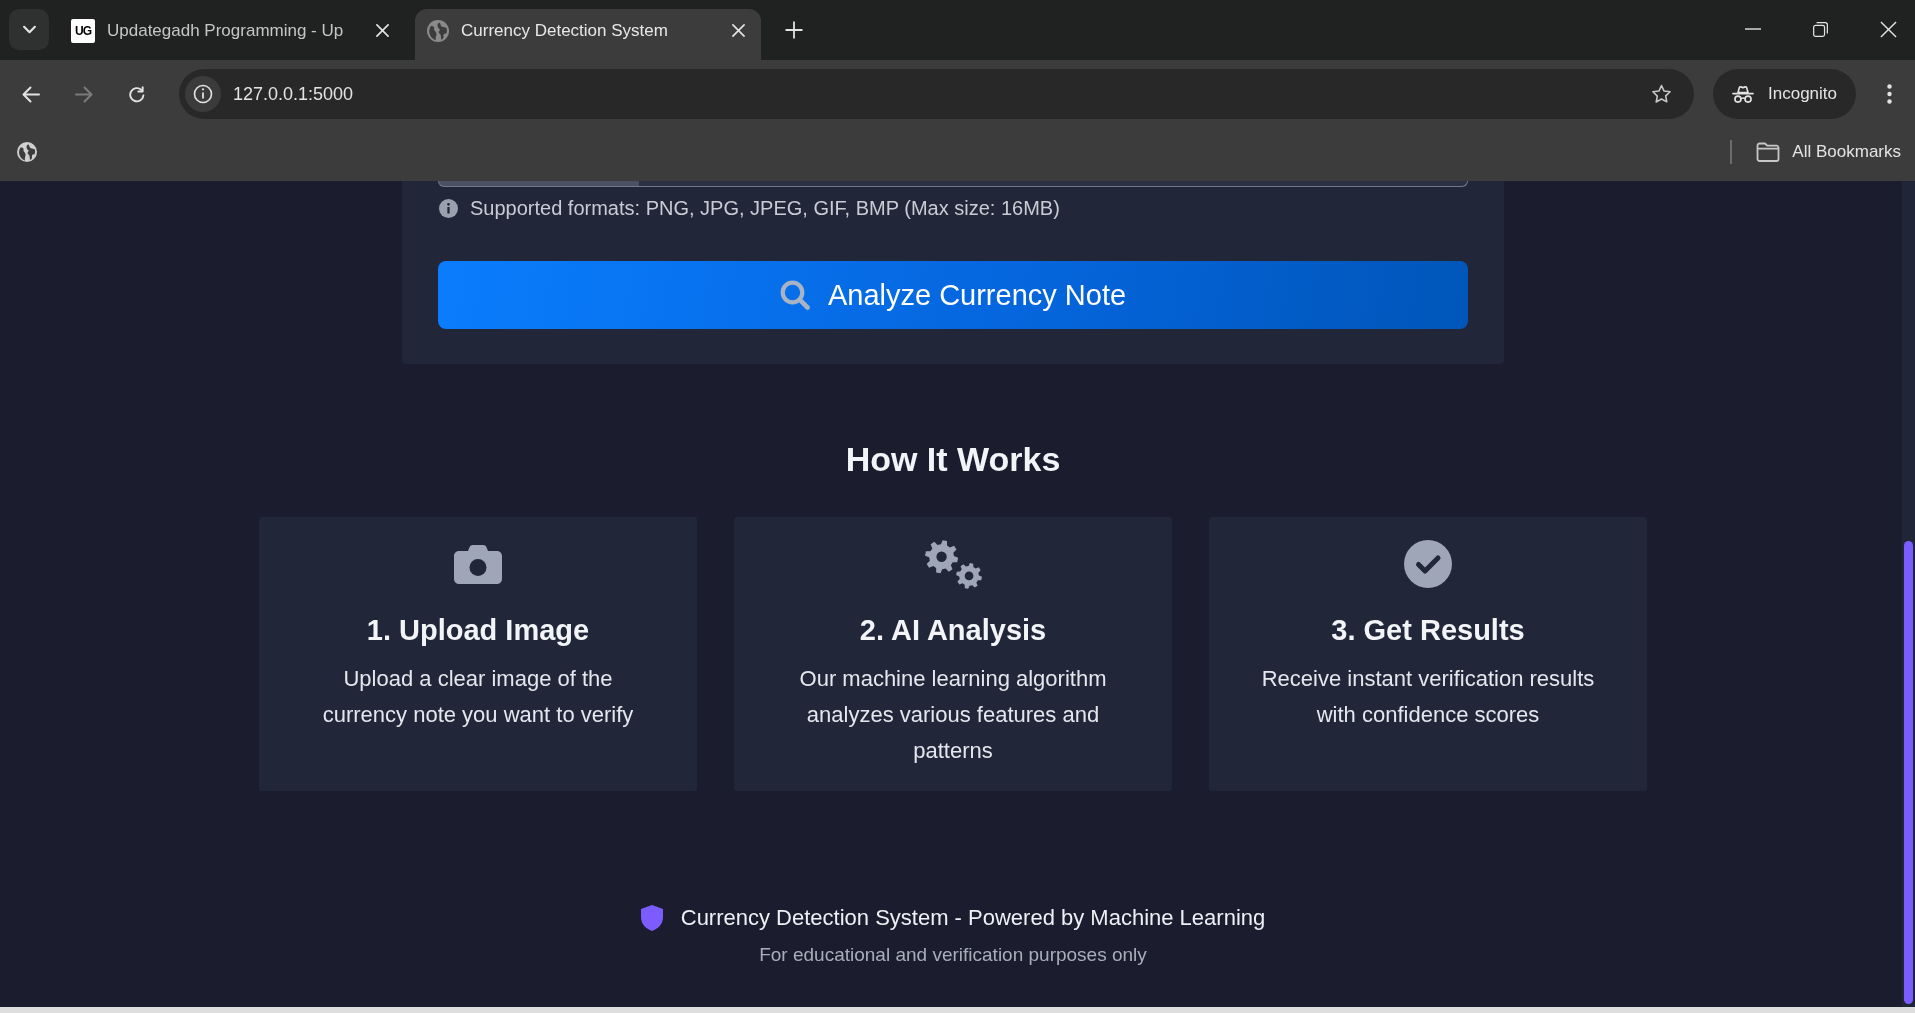 Image resolution: width=1915 pixels, height=1013 pixels. What do you see at coordinates (1428, 697) in the screenshot?
I see `step-description: Receive instant verification results with confidence scores` at bounding box center [1428, 697].